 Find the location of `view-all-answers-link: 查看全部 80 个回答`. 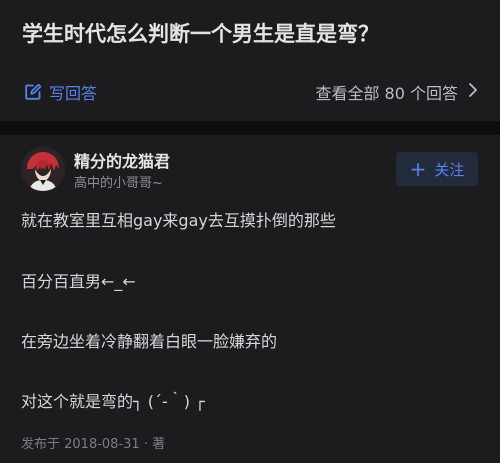

view-all-answers-link: 查看全部 80 个回答 is located at coordinates (396, 92).